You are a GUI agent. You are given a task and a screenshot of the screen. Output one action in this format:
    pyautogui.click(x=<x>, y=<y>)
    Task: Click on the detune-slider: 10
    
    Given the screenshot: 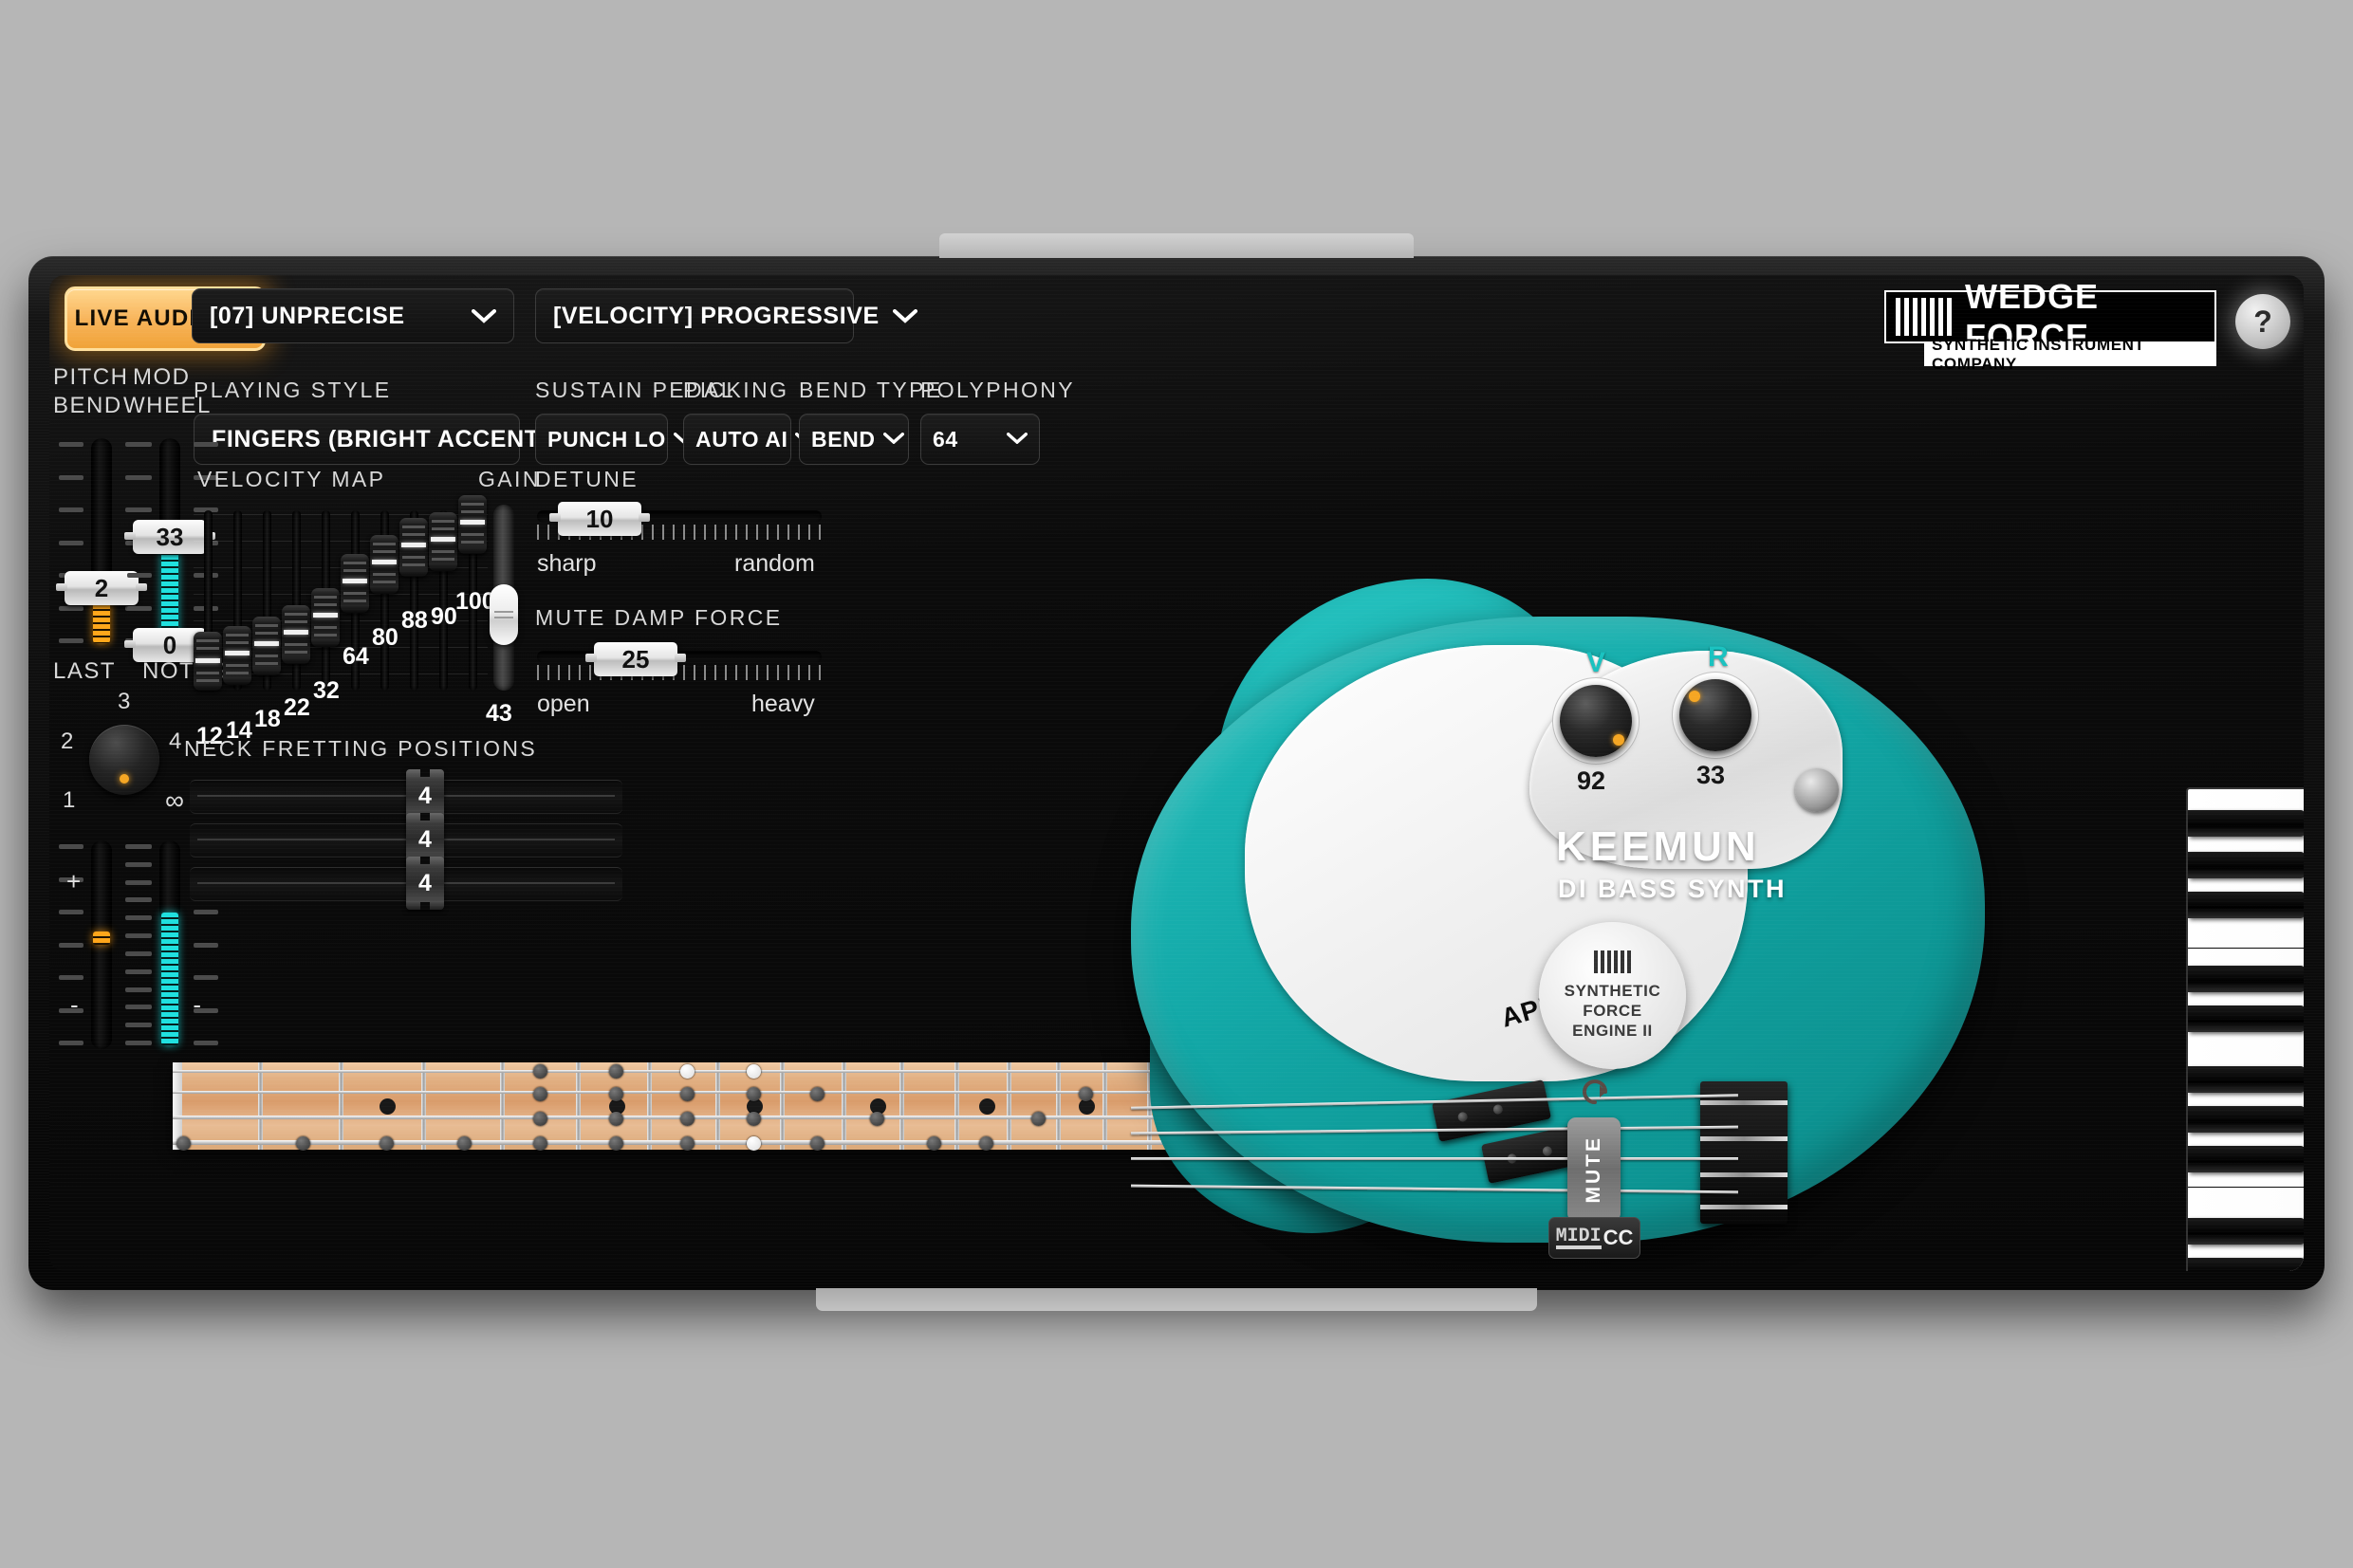 What is the action you would take?
    pyautogui.click(x=679, y=522)
    